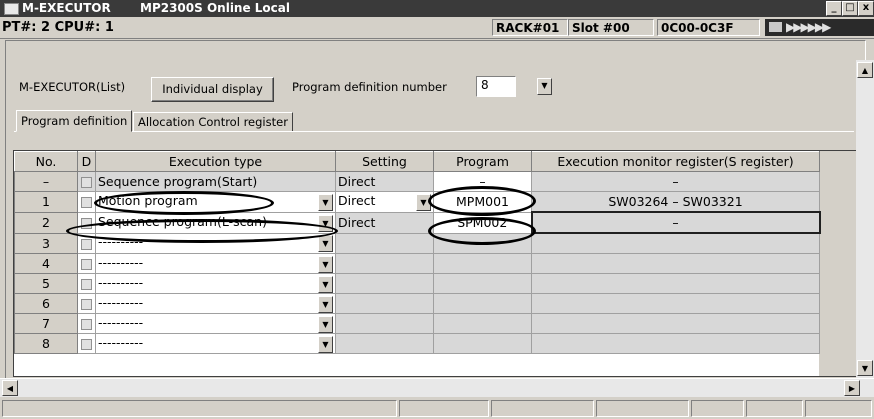  What do you see at coordinates (850, 8) in the screenshot?
I see `maximize-button: □` at bounding box center [850, 8].